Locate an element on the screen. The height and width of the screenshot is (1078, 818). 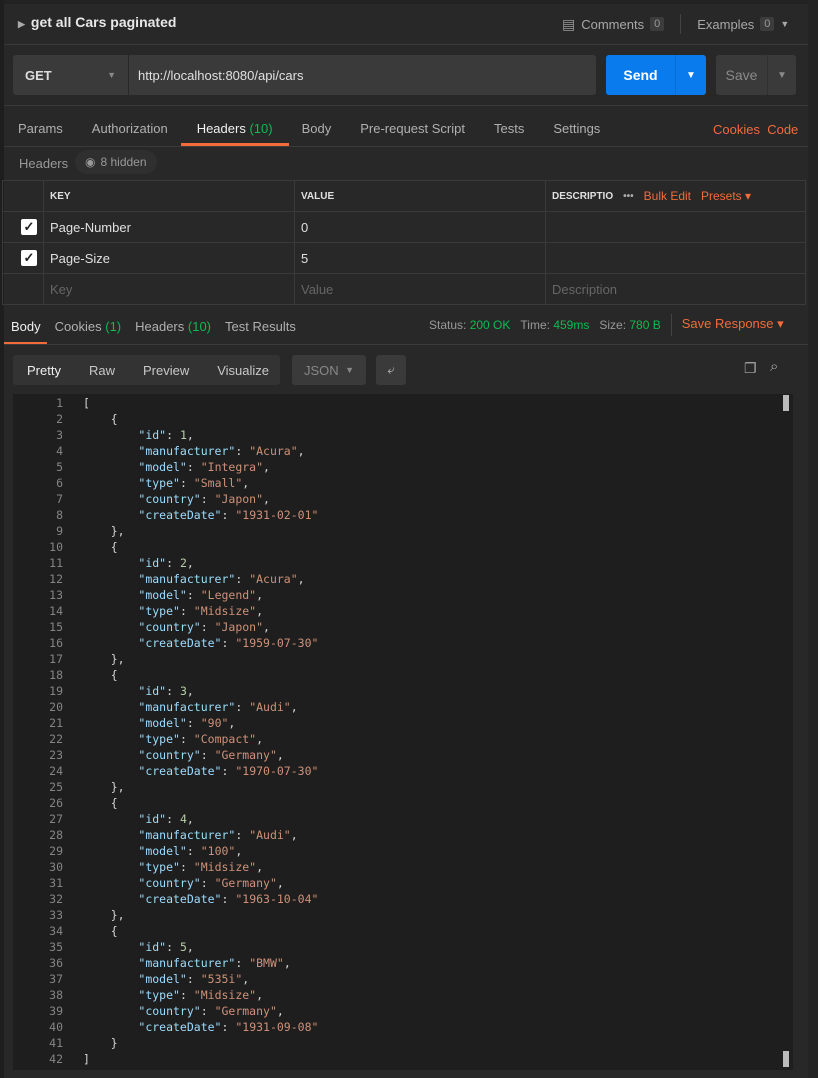
response-tab-test-results: Test Results is located at coordinates (260, 326).